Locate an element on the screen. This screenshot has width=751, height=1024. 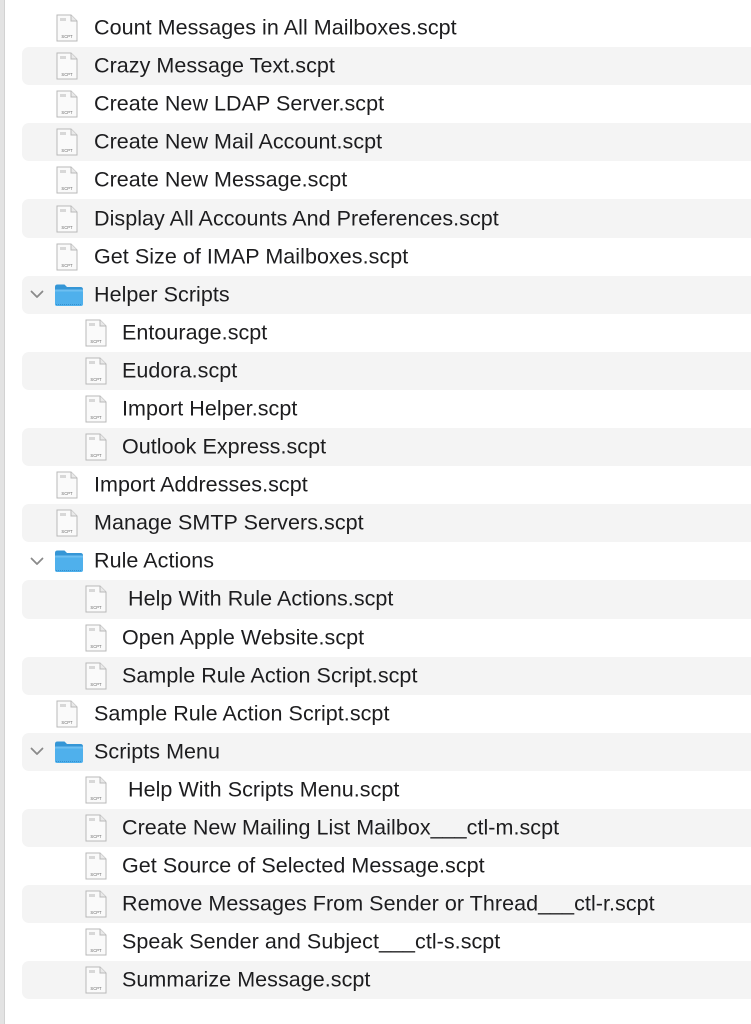
file-label: Help With Scripts Menu.scpt is located at coordinates (261, 789).